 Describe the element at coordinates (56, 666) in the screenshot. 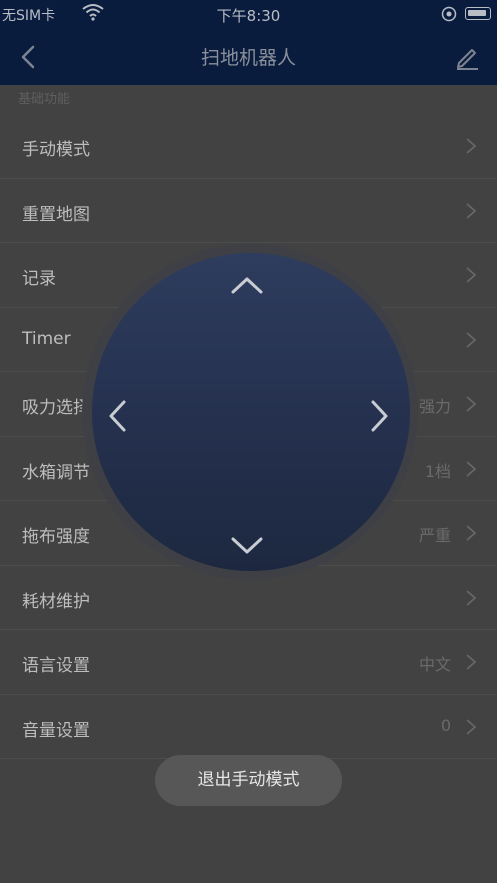

I see `row-label: 语言设置` at that location.